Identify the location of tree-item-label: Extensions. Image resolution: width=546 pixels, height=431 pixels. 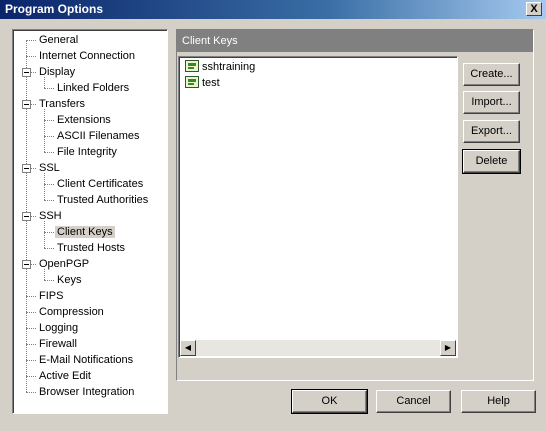
(84, 120).